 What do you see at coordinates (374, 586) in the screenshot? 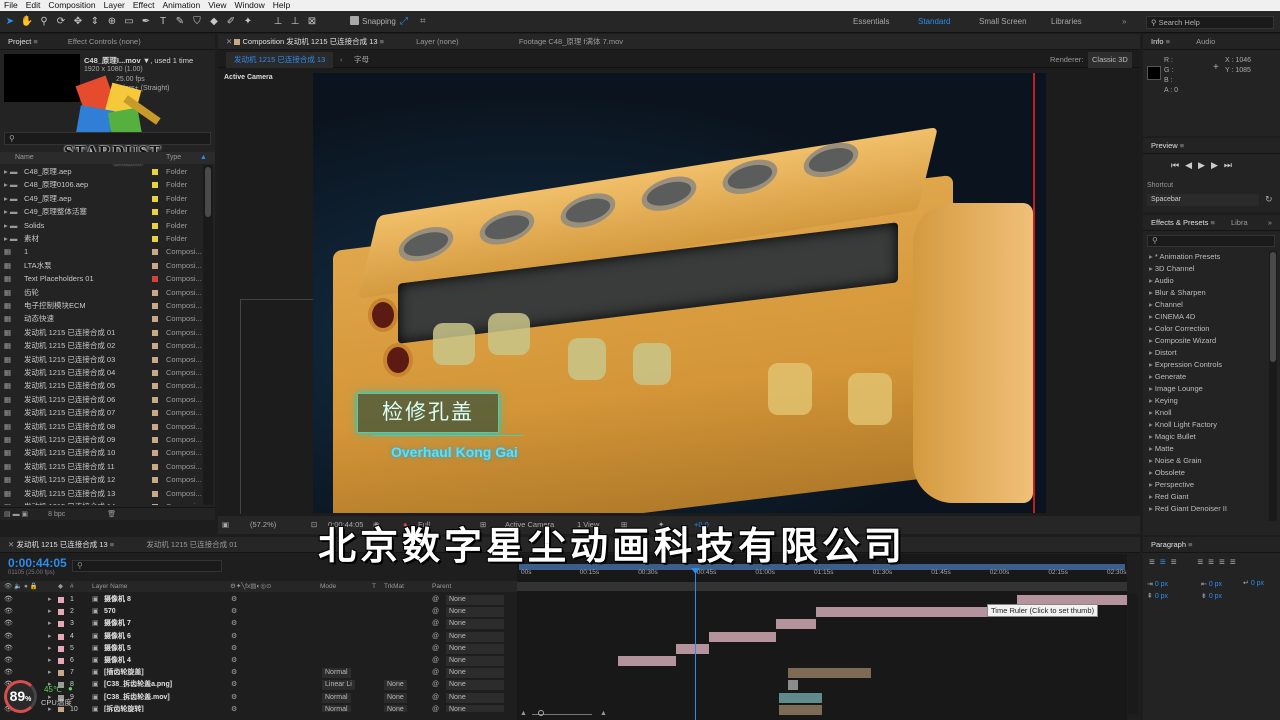
I see `col-t: T` at bounding box center [374, 586].